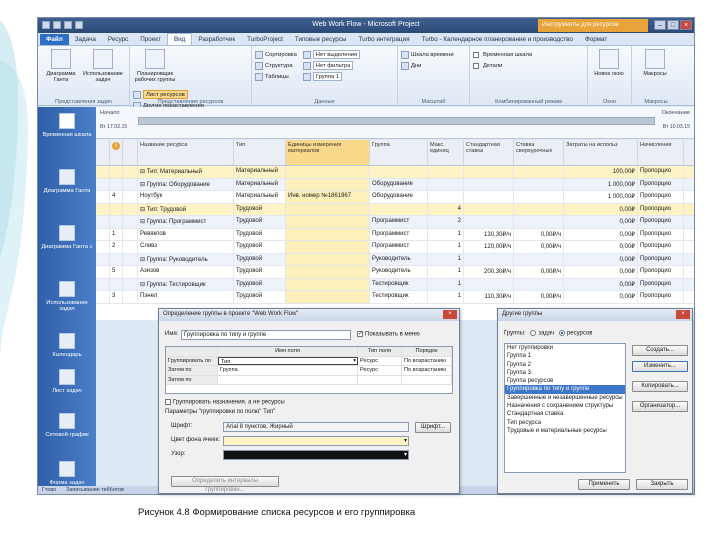  I want to click on macros-button: Макросы, so click(655, 63).